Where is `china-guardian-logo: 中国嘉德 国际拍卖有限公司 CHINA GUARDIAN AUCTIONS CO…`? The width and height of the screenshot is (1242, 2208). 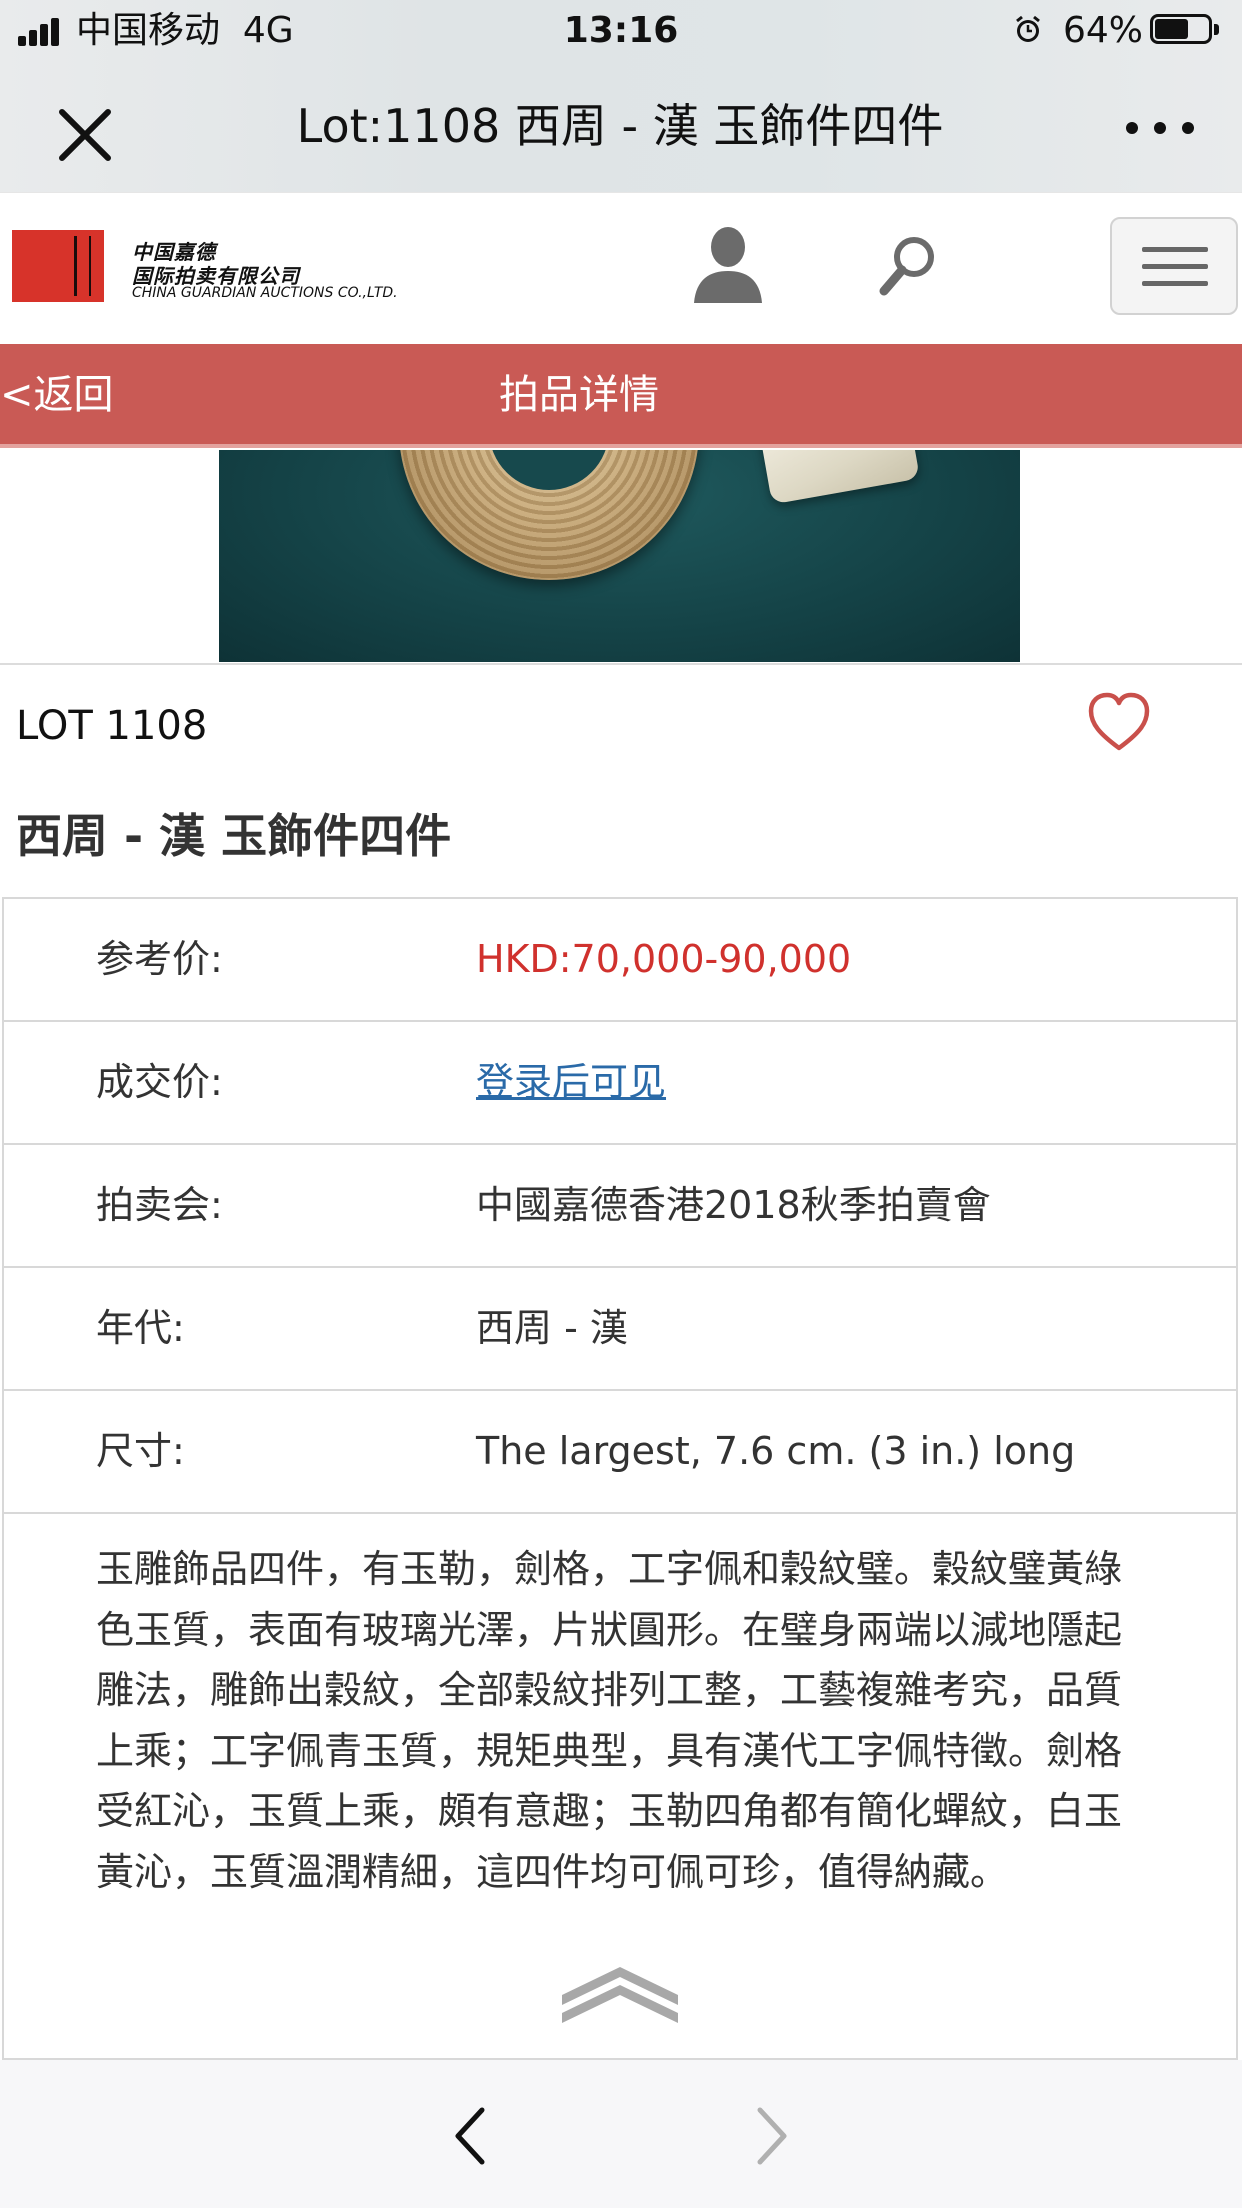
china-guardian-logo: 中国嘉德 国际拍卖有限公司 CHINA GUARDIAN AUCTIONS CO… is located at coordinates (222, 270).